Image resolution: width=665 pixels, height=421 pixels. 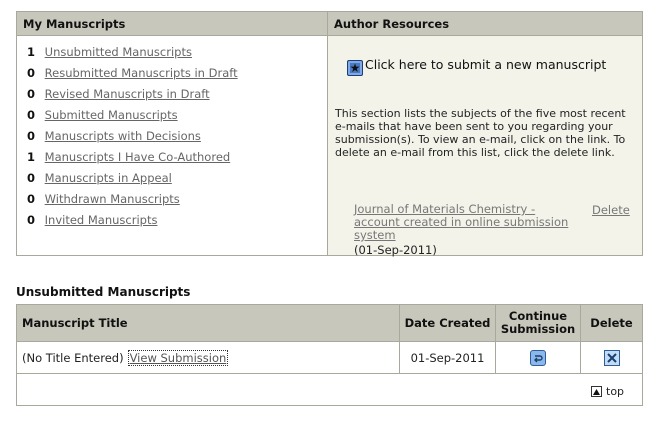 I want to click on list-item: 0 Withdrawn Manuscripts, so click(x=103, y=199).